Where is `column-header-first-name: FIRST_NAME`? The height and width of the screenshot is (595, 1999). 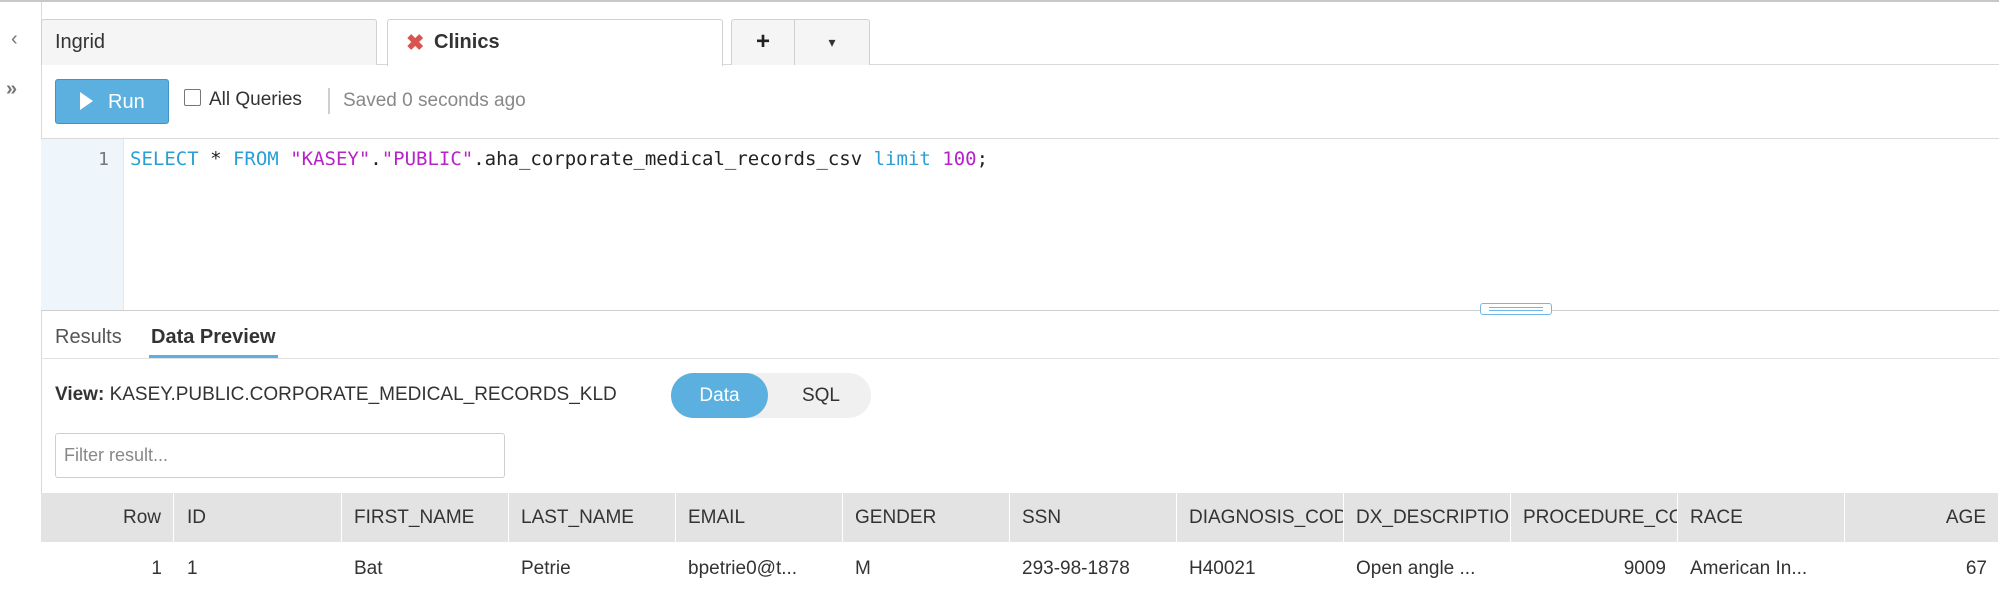 column-header-first-name: FIRST_NAME is located at coordinates (425, 517).